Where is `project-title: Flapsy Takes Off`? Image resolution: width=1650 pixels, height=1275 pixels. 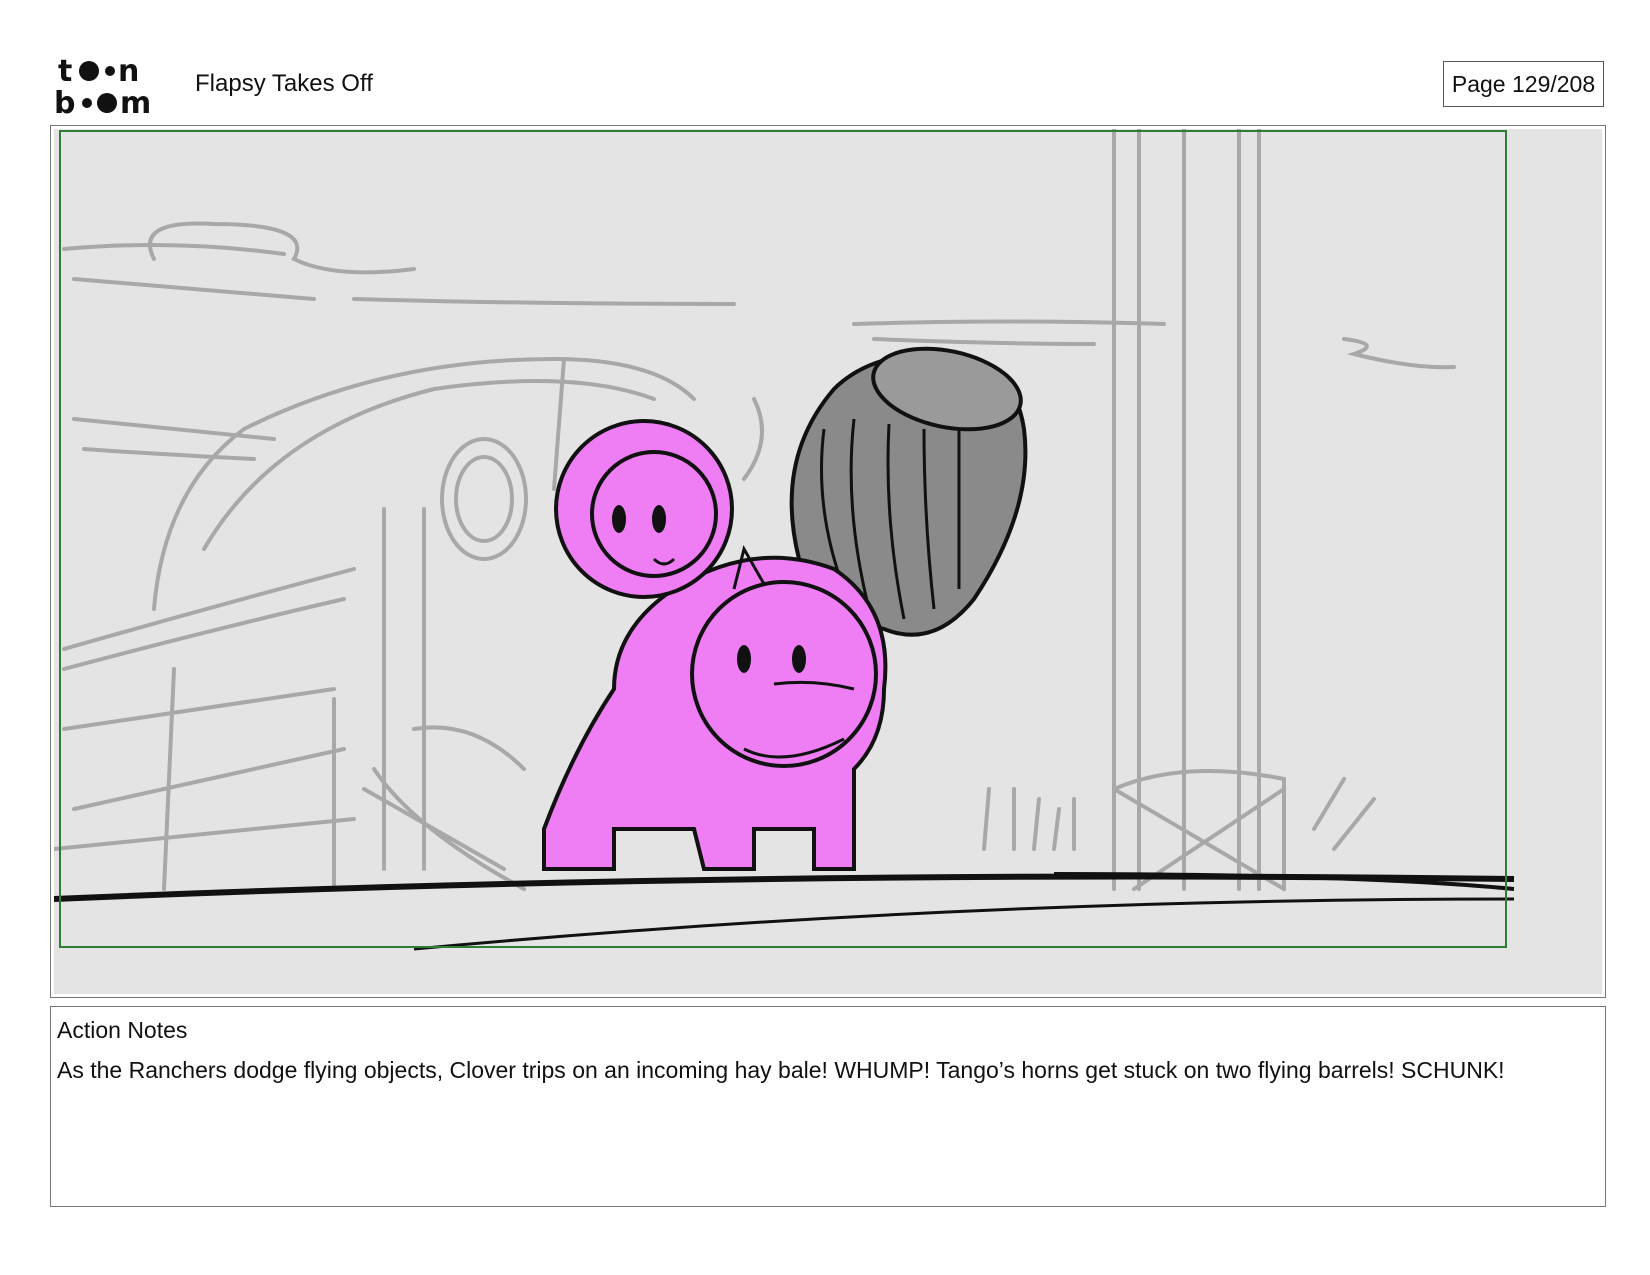 project-title: Flapsy Takes Off is located at coordinates (284, 83).